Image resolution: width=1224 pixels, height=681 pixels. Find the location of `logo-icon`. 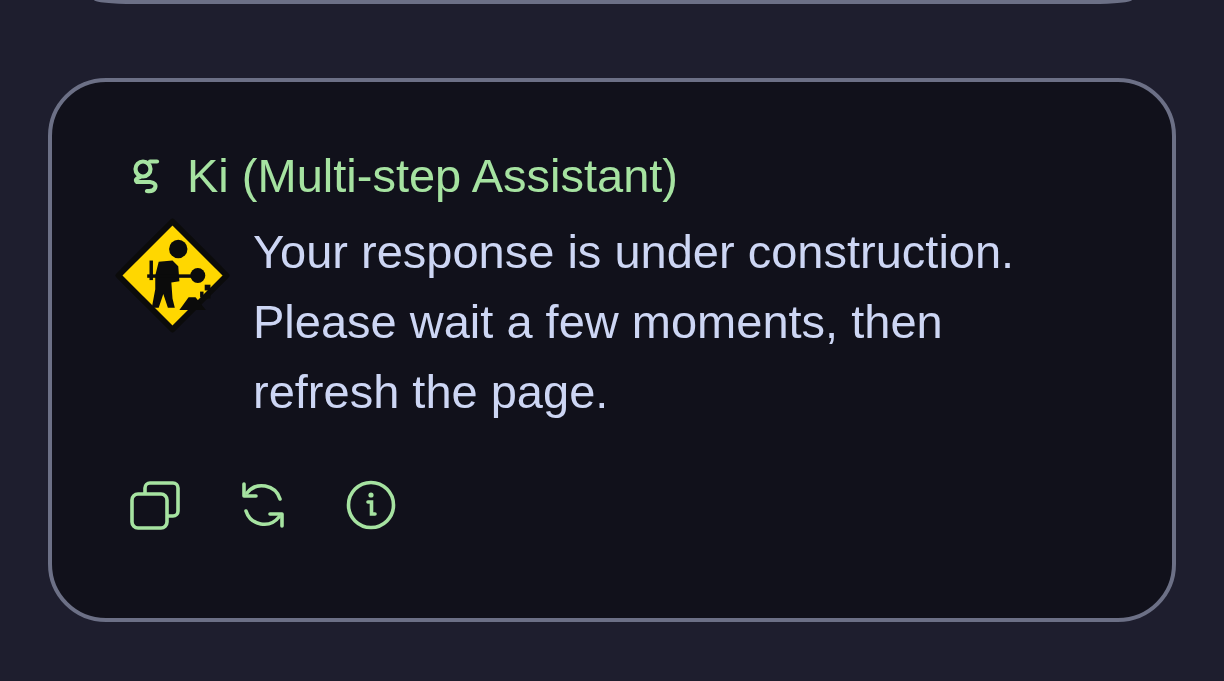

logo-icon is located at coordinates (145, 176).